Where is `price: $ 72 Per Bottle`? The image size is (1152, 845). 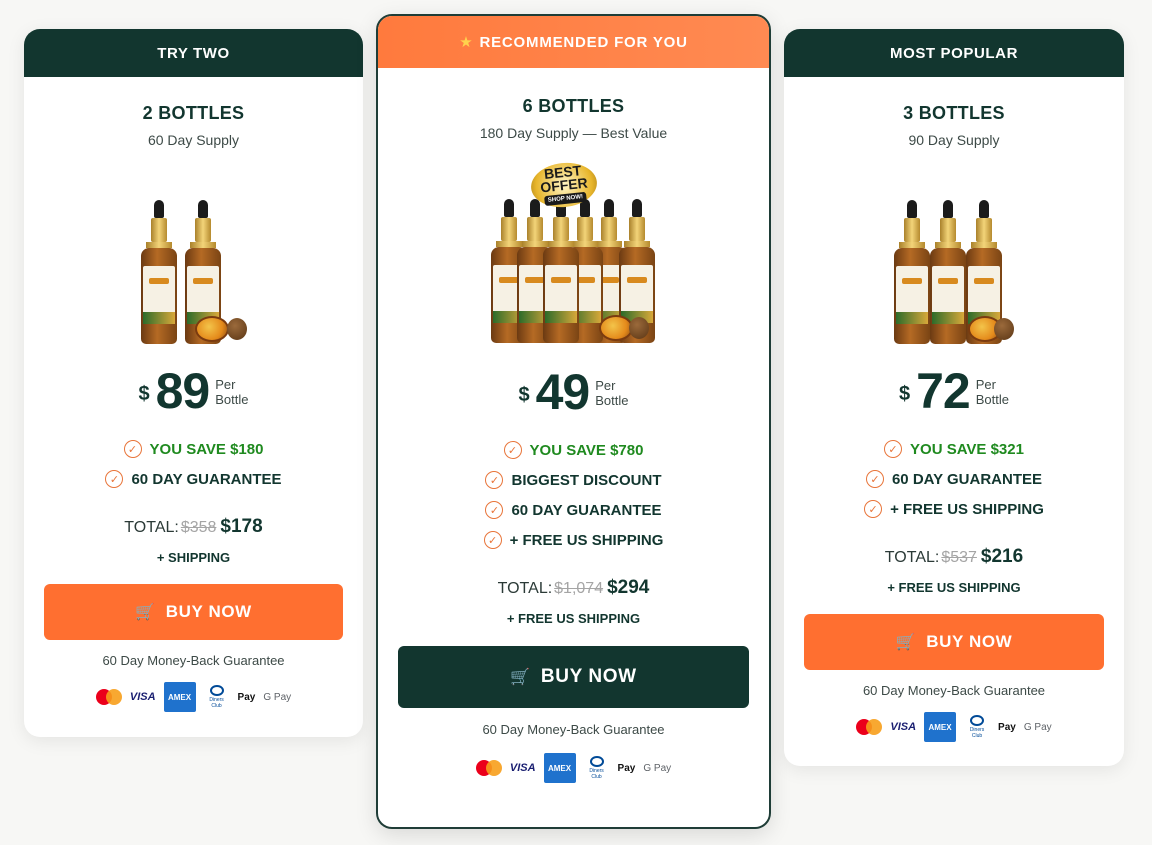
price: $ 72 Per Bottle is located at coordinates (954, 391).